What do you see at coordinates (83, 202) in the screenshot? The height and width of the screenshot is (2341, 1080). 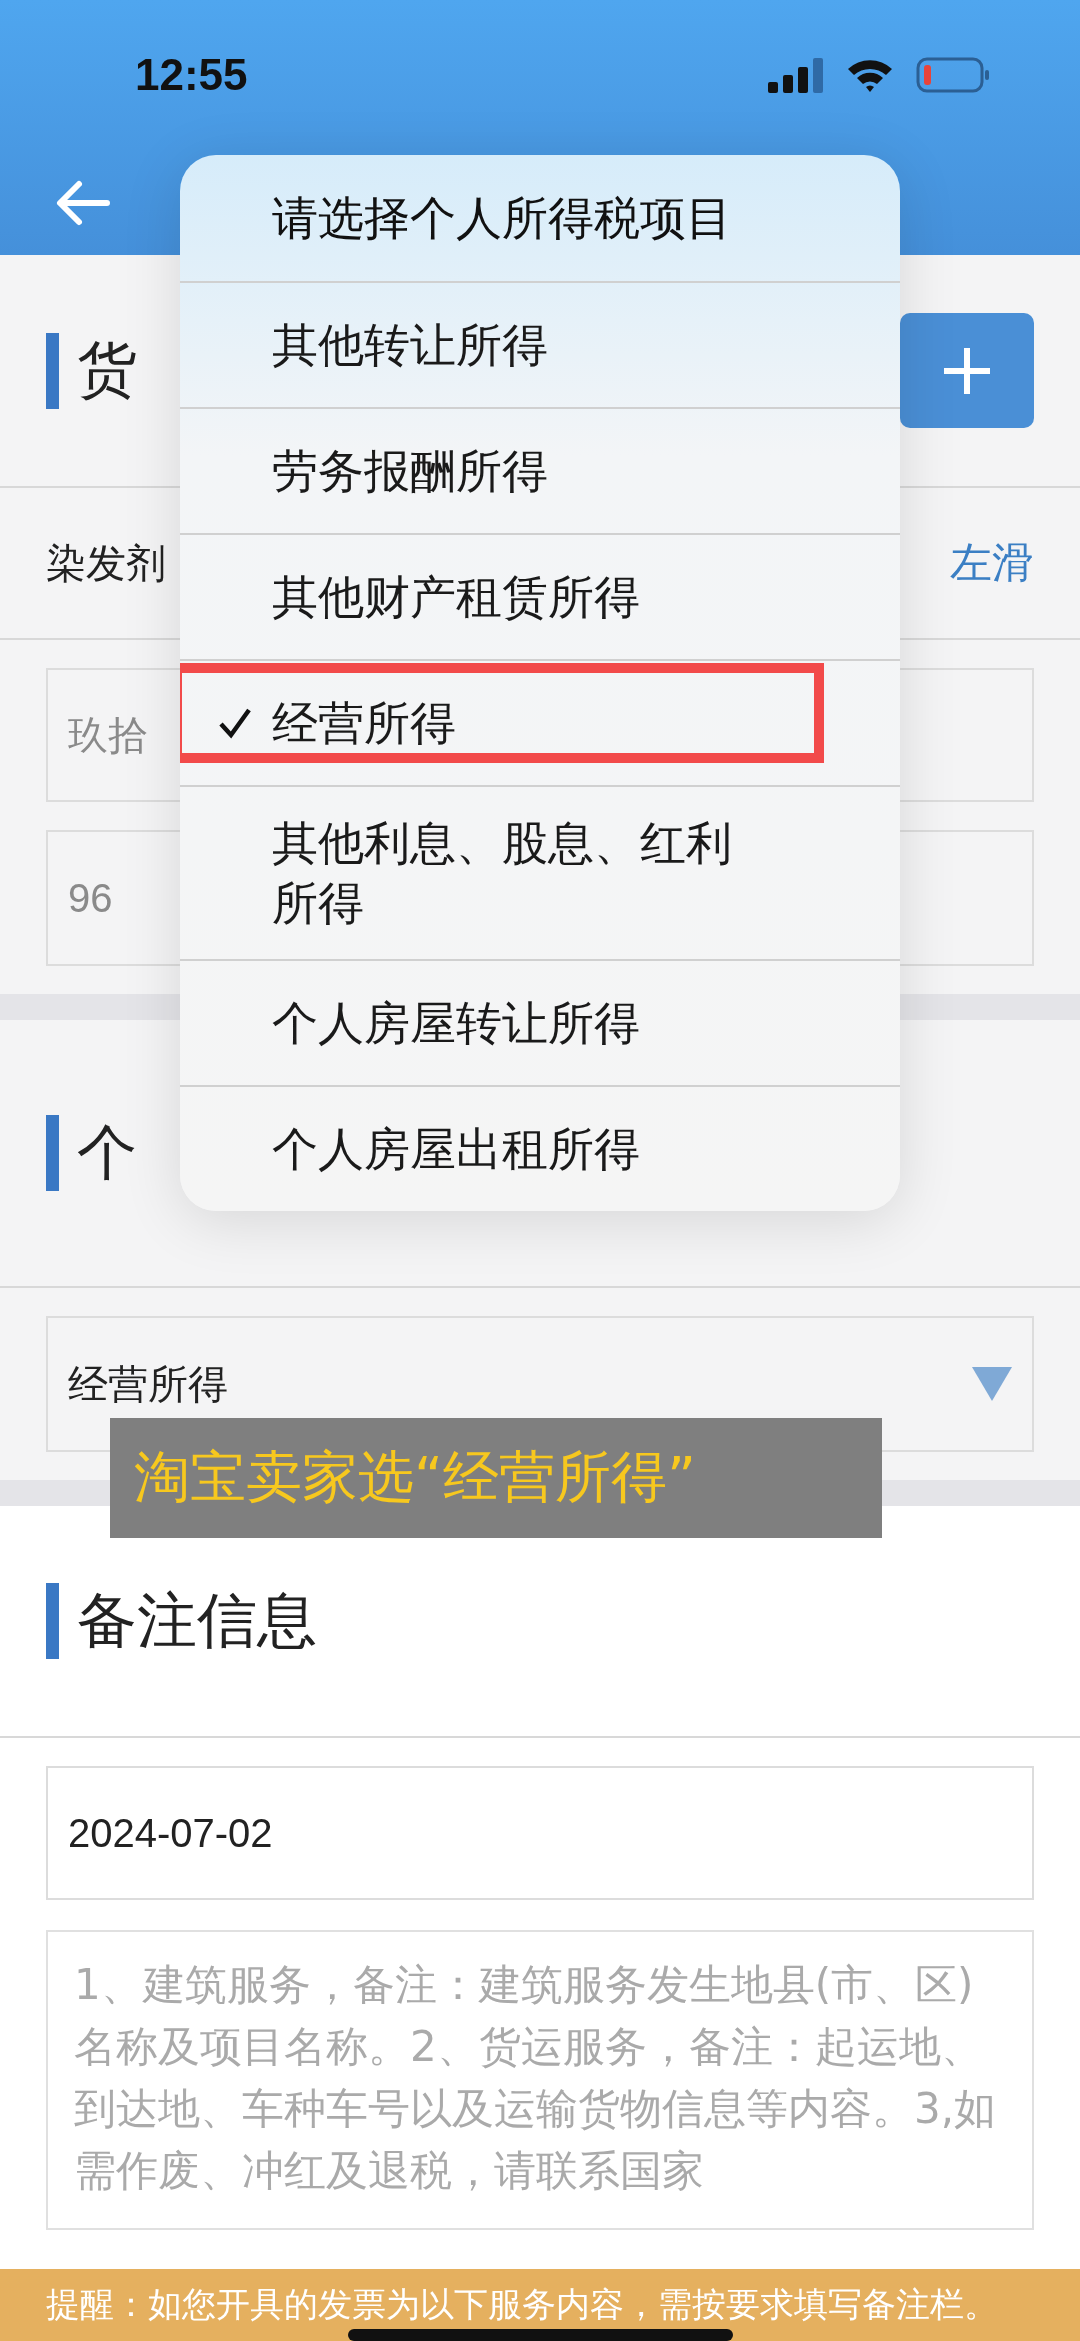 I see `back-arrow-icon` at bounding box center [83, 202].